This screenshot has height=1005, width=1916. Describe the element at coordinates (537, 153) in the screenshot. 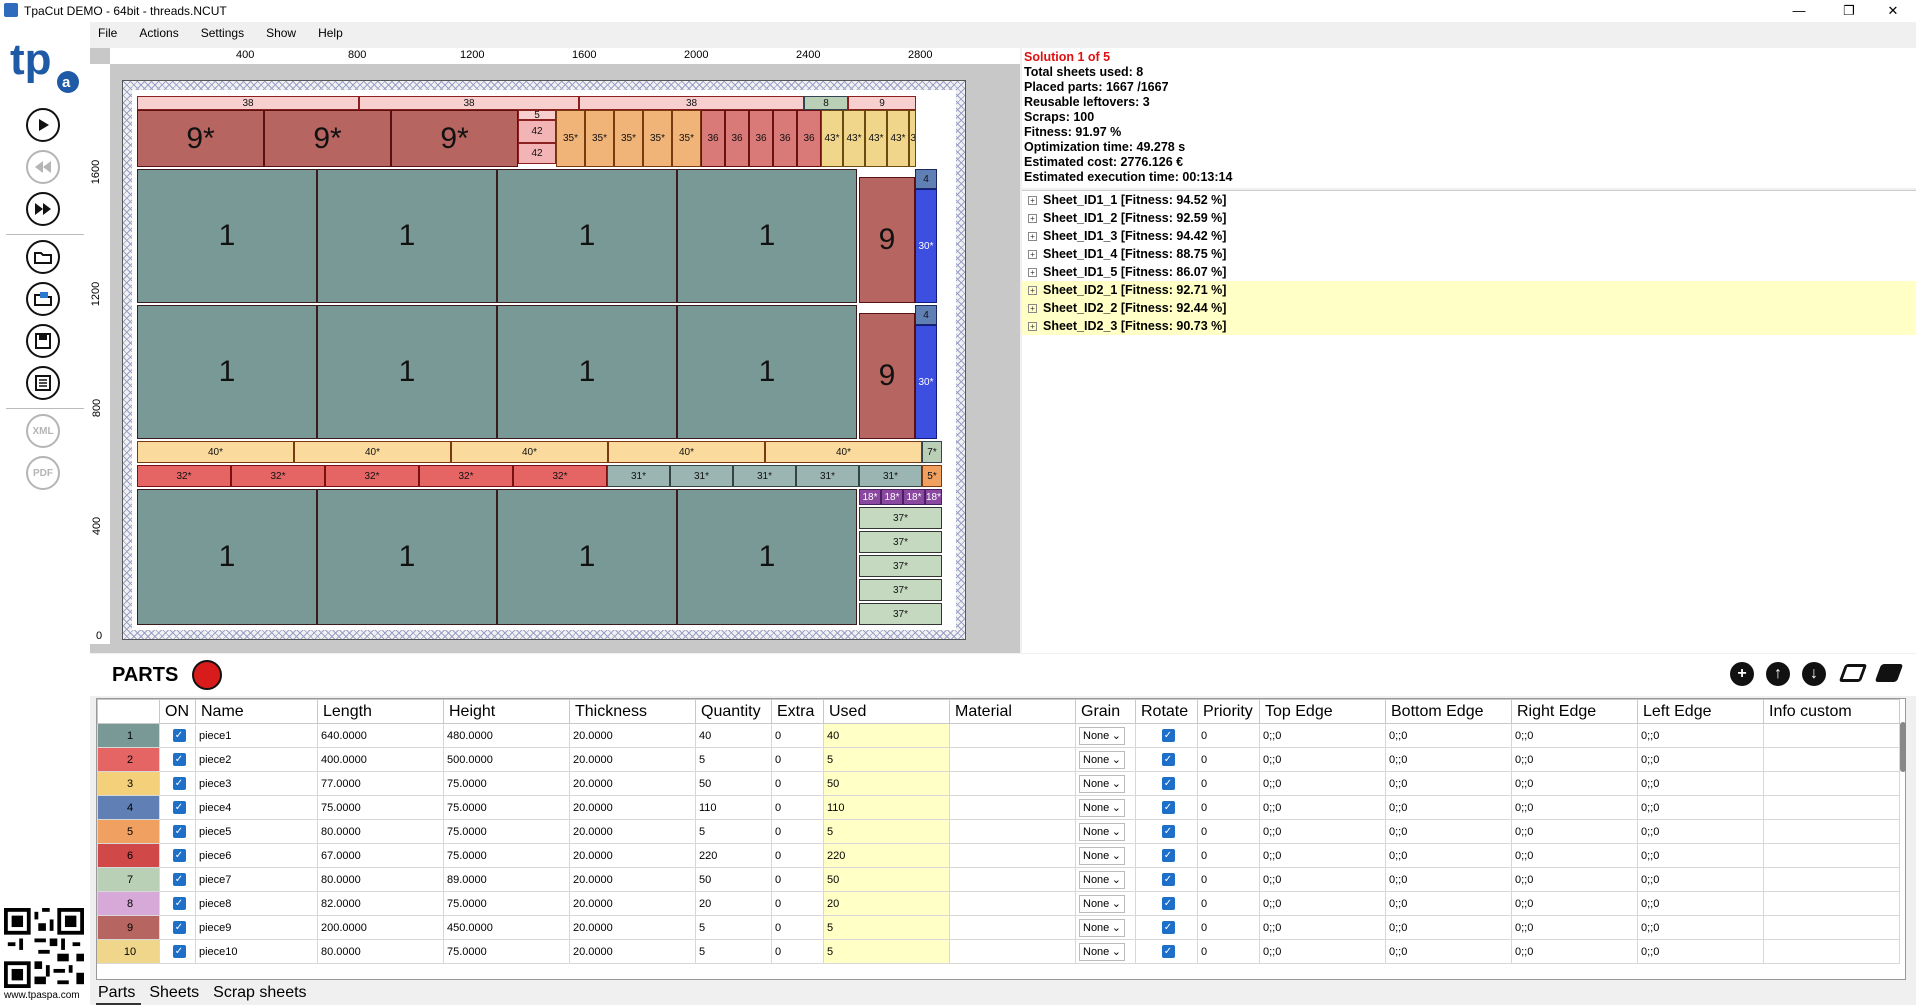

I see `part-42: 42` at that location.